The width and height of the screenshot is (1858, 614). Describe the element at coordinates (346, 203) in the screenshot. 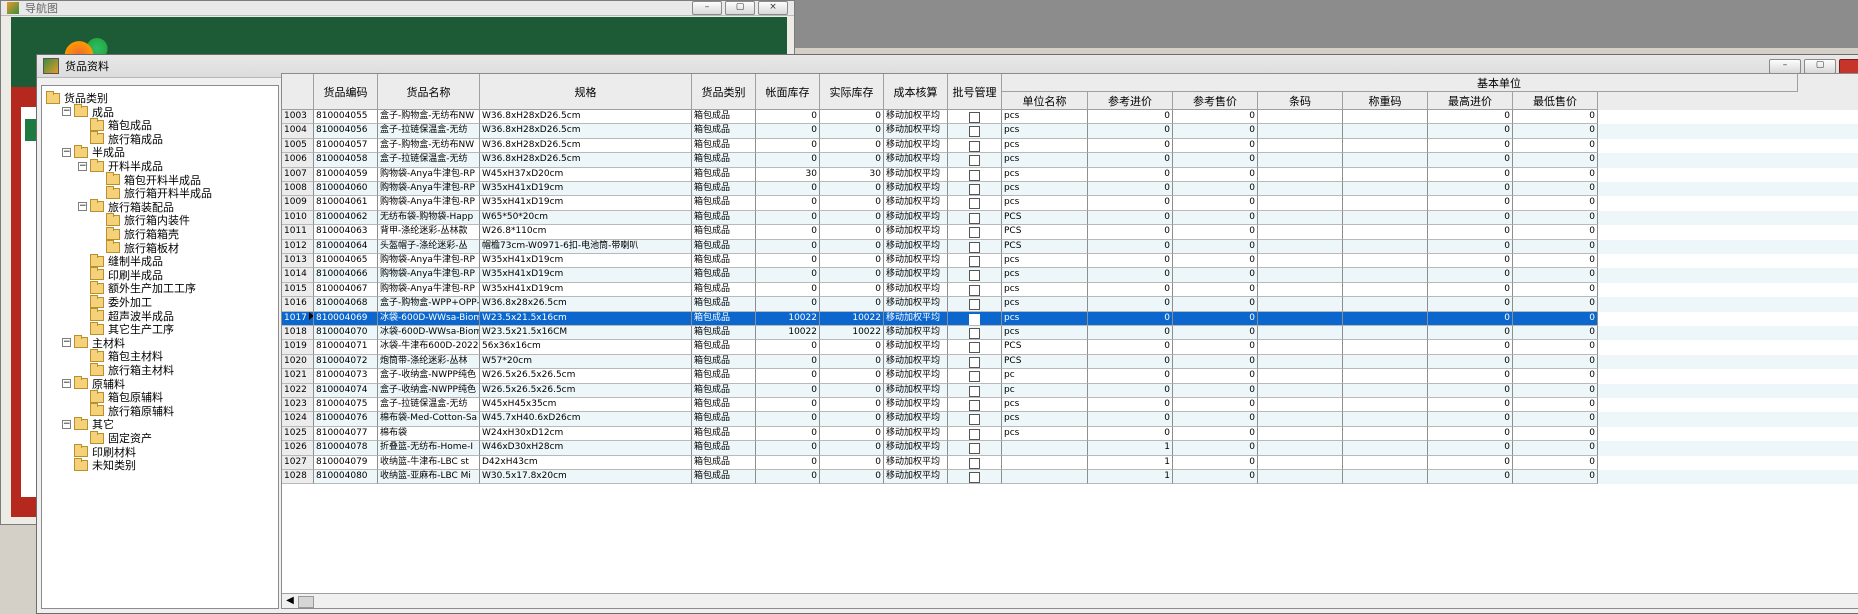

I see `table-cell: 810004061` at that location.